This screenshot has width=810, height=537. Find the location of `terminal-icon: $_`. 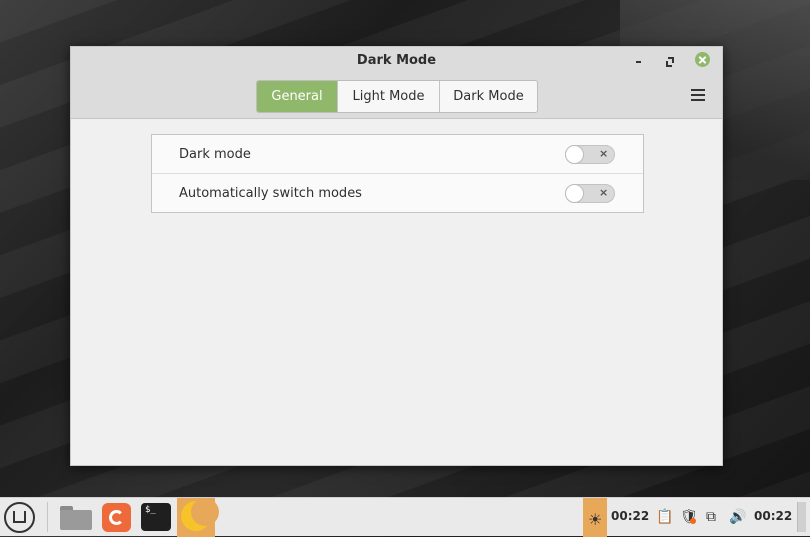

terminal-icon: $_ is located at coordinates (156, 517).